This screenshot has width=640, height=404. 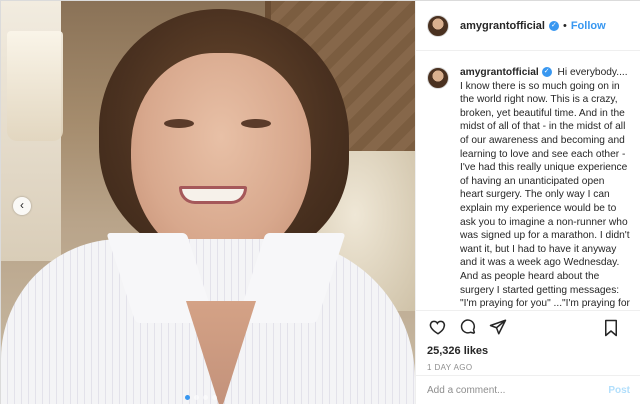 What do you see at coordinates (619, 390) in the screenshot?
I see `post-comment-button: Post` at bounding box center [619, 390].